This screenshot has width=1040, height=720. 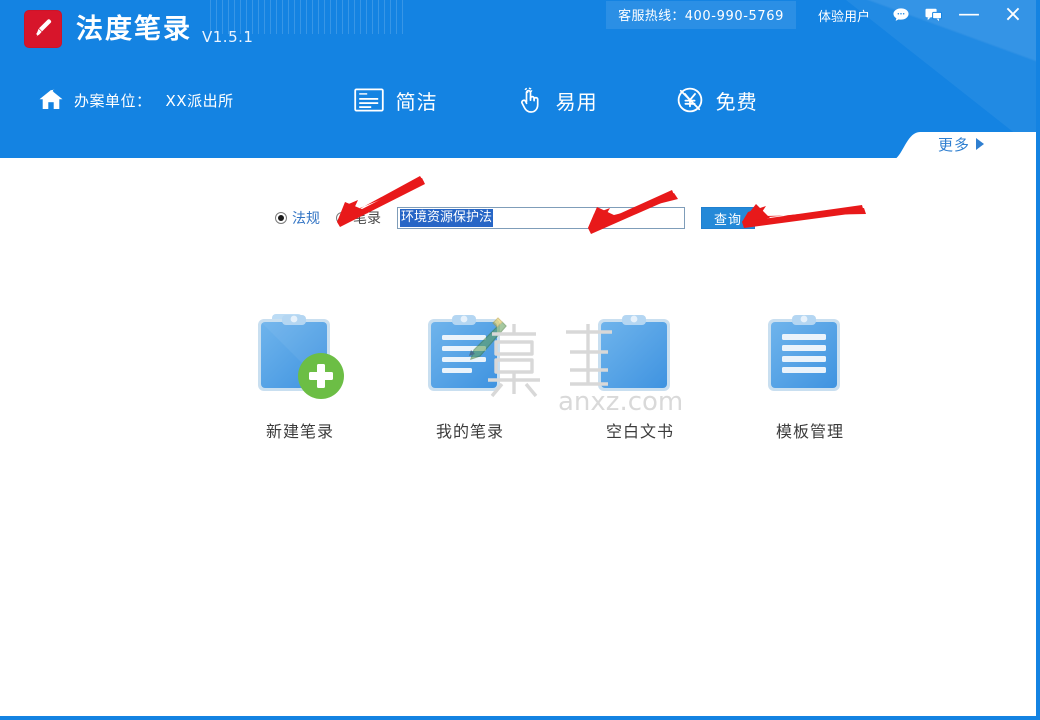 What do you see at coordinates (299, 431) in the screenshot?
I see `shortcut-new-record-label: 新建笔录` at bounding box center [299, 431].